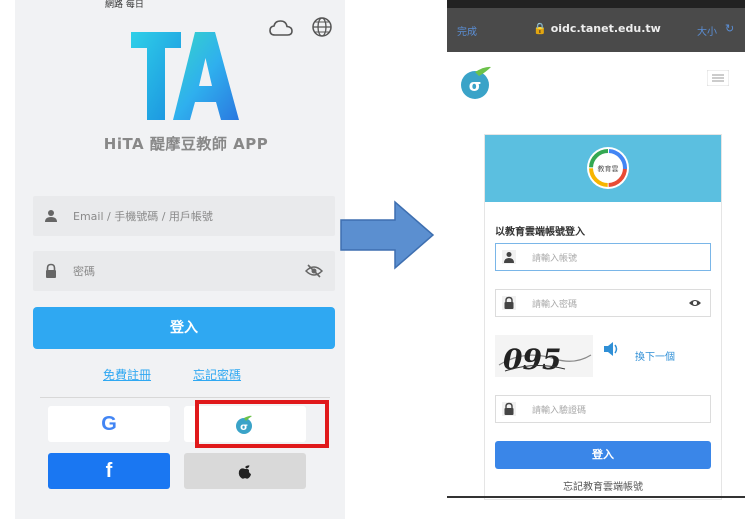 The image size is (745, 519). Describe the element at coordinates (559, 411) in the screenshot. I see `captcha-placeholder: 請輸入驗證碼` at that location.